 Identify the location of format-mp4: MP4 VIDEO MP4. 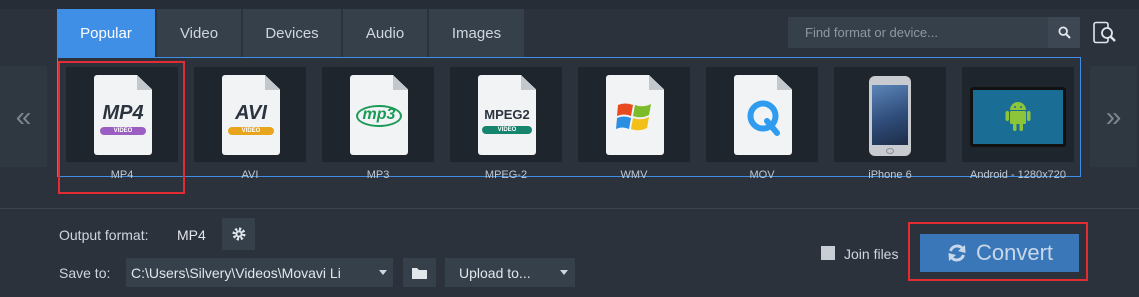
(122, 124).